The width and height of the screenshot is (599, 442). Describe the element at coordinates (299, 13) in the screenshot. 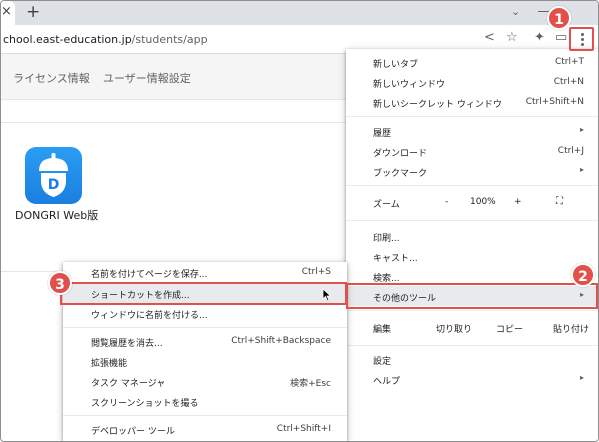

I see `tab-strip: × + ⌄` at that location.